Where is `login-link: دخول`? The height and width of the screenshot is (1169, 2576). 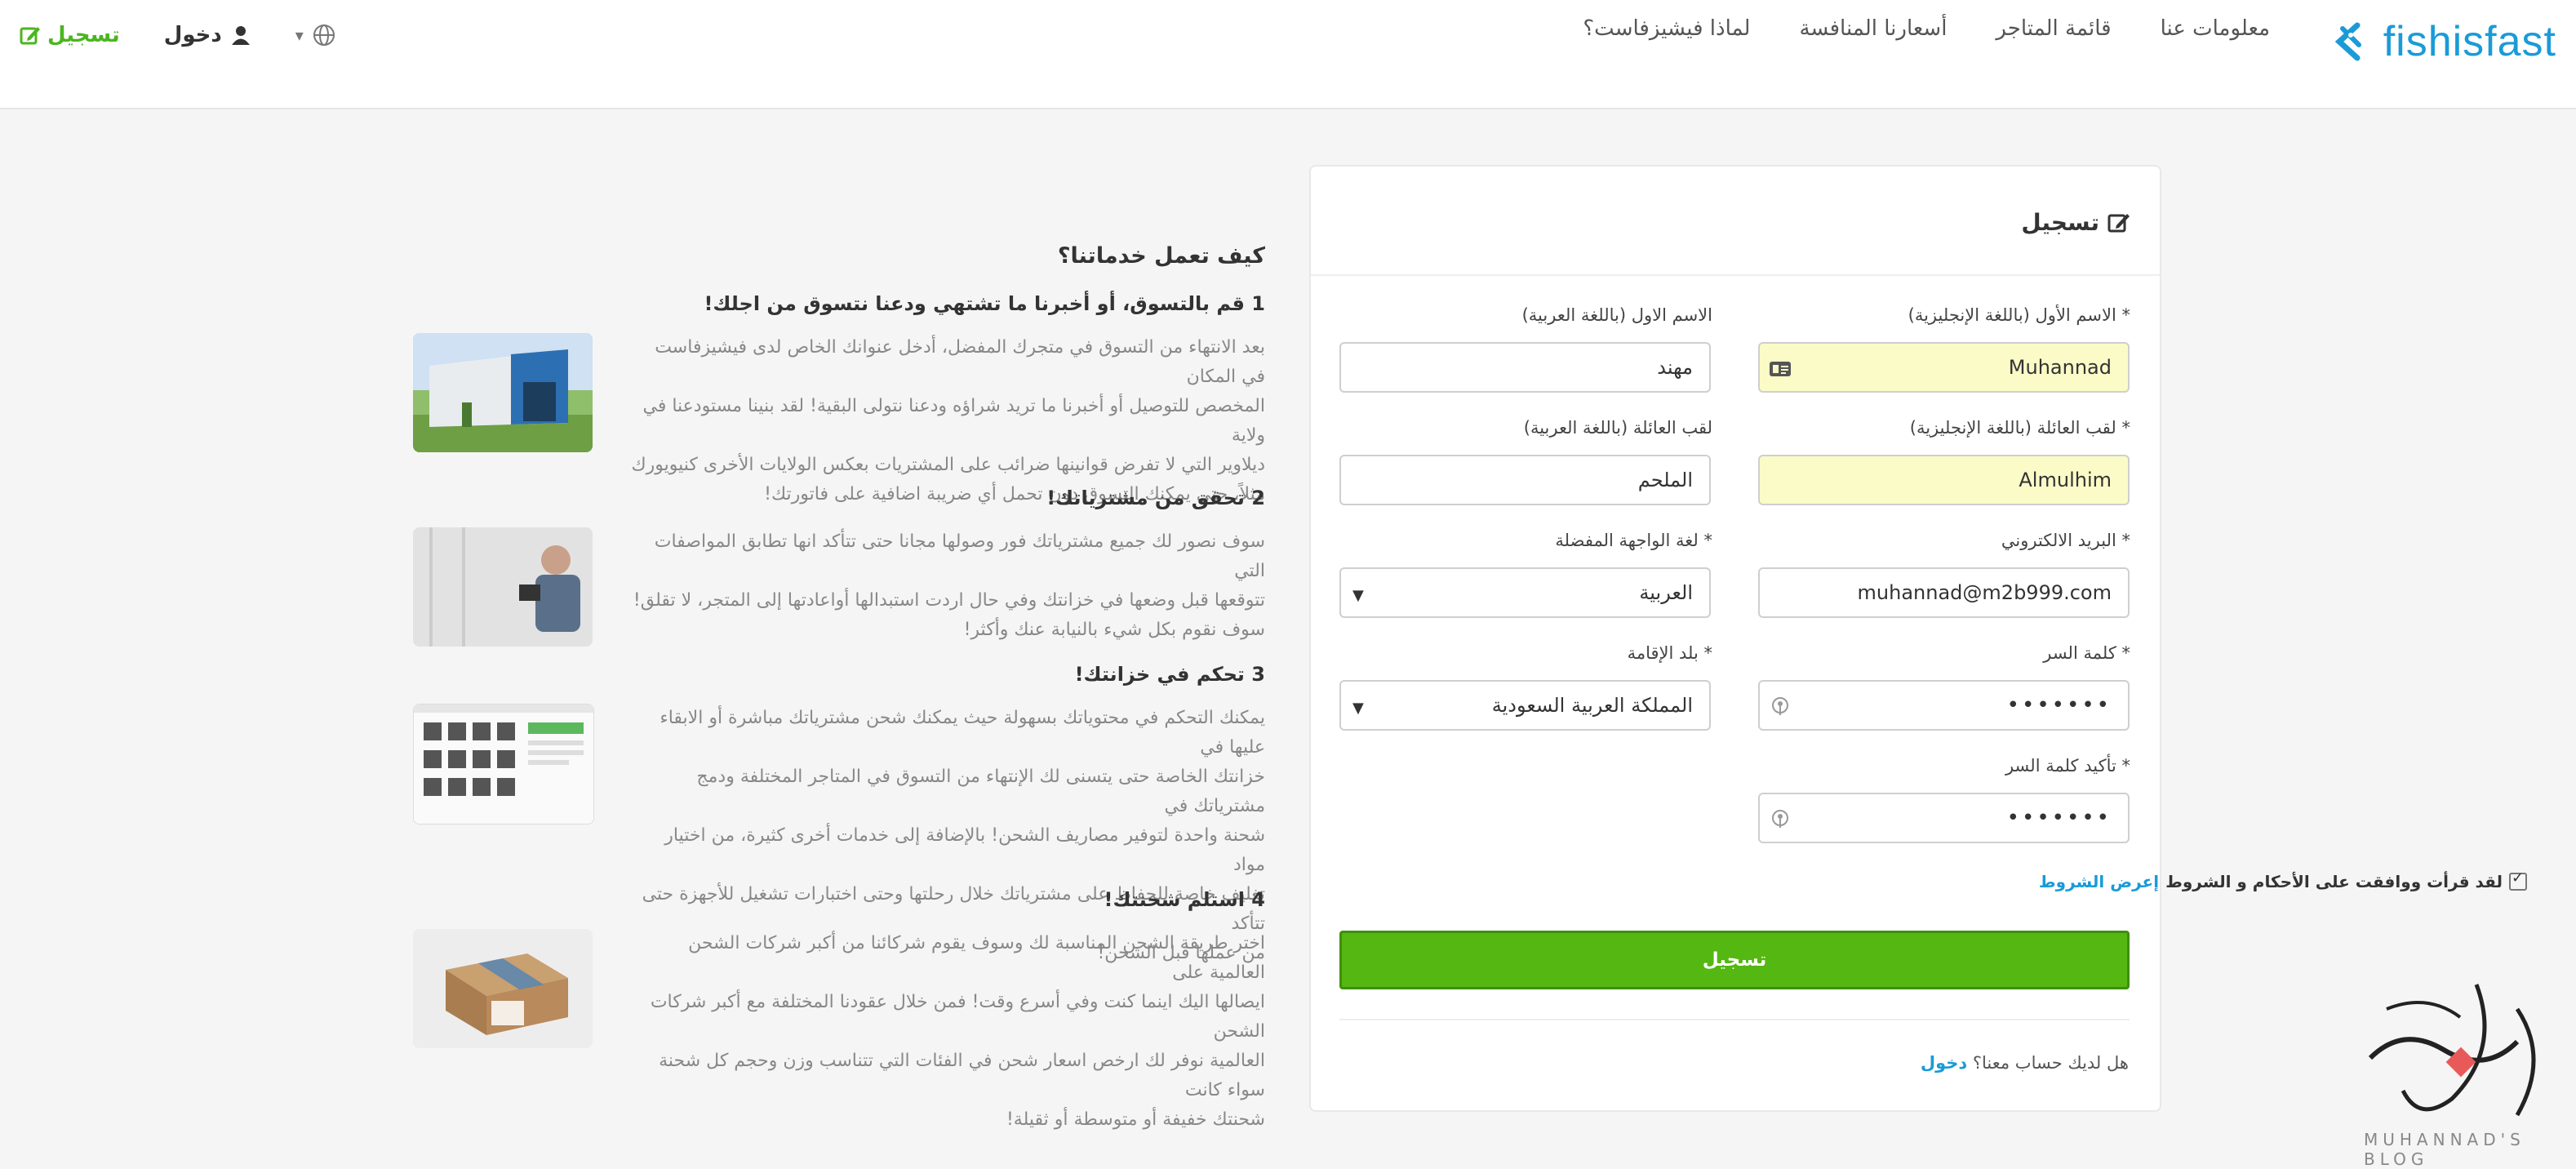
login-link: دخول is located at coordinates (1944, 1063).